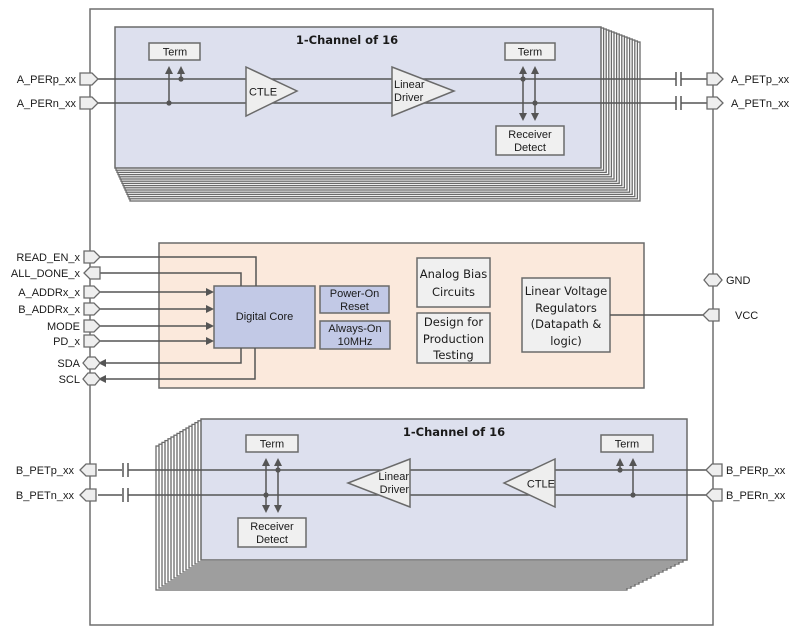  I want to click on pin-label-vcc: VCC, so click(746, 316).